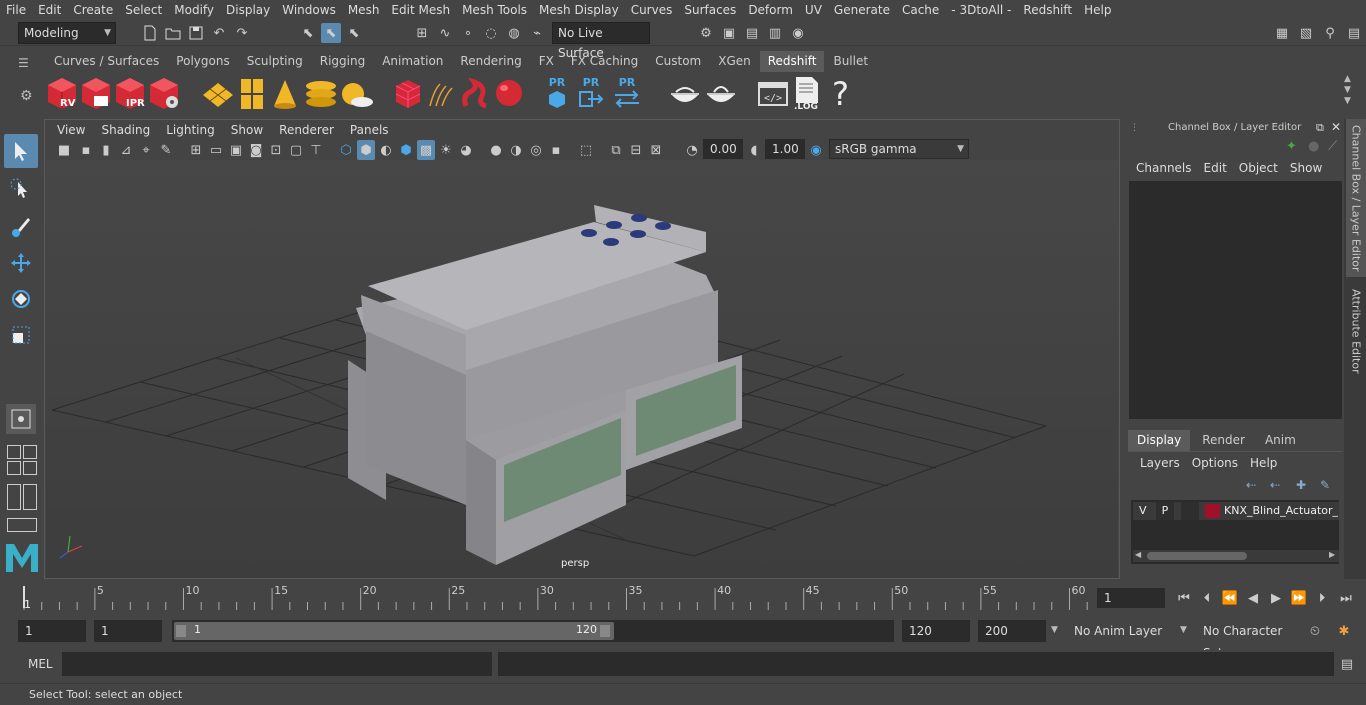 This screenshot has width=1366, height=705. I want to click on gamma-field: 1.00, so click(785, 149).